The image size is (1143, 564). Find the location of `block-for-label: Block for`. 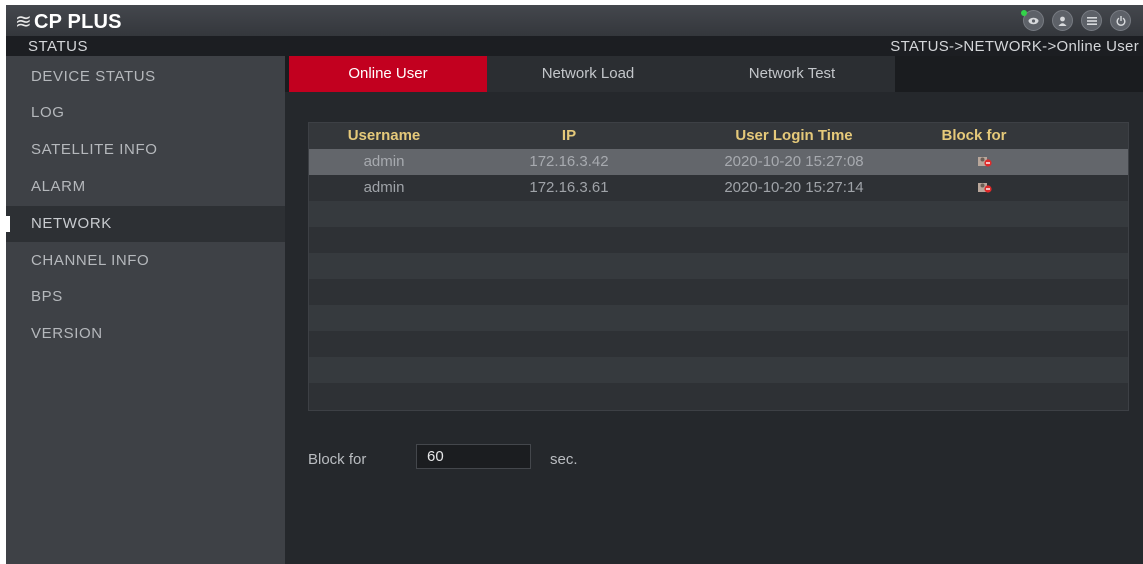

block-for-label: Block for is located at coordinates (337, 459).